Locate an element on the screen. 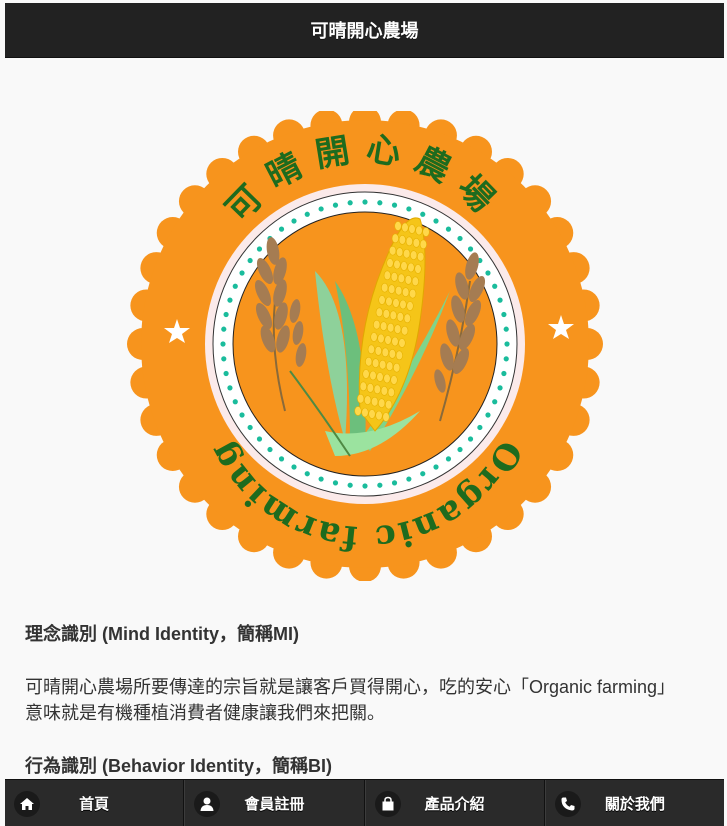  nav-products: 產品介紹 is located at coordinates (454, 803).